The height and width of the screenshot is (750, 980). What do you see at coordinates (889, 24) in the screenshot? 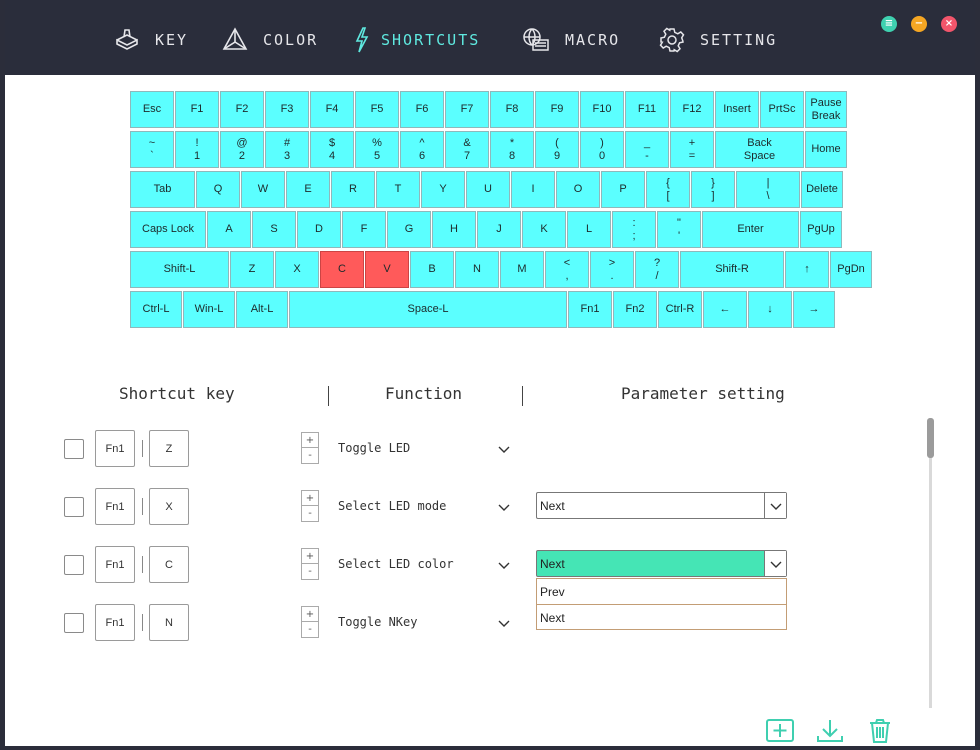
I see `menu-button: ≡` at bounding box center [889, 24].